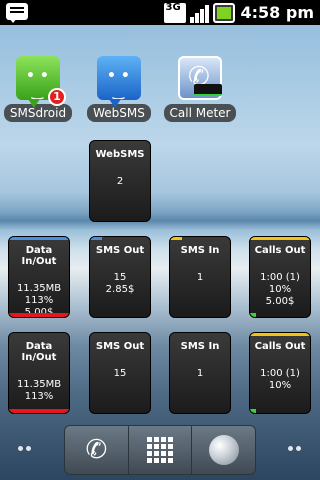 The image size is (320, 480). Describe the element at coordinates (277, 12) in the screenshot. I see `clock: 4:58 pm` at that location.